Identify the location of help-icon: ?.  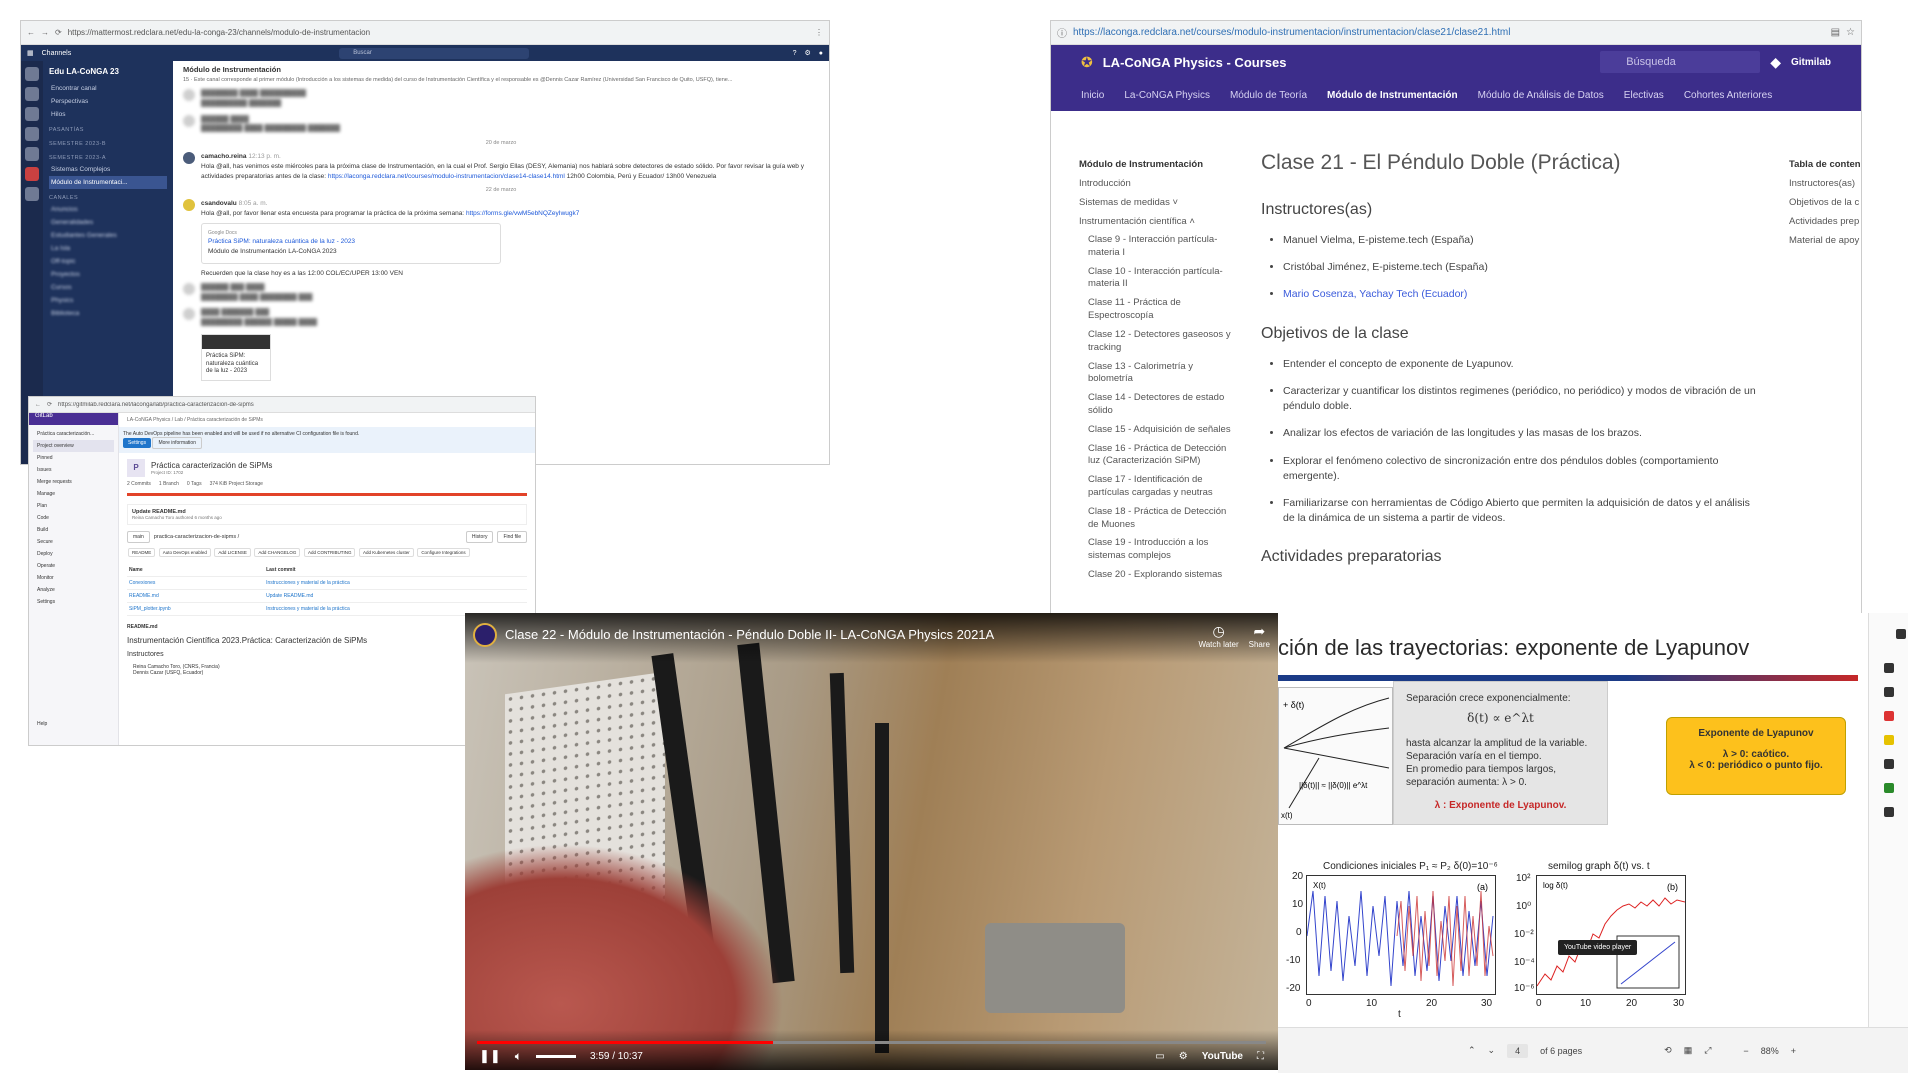
(795, 53).